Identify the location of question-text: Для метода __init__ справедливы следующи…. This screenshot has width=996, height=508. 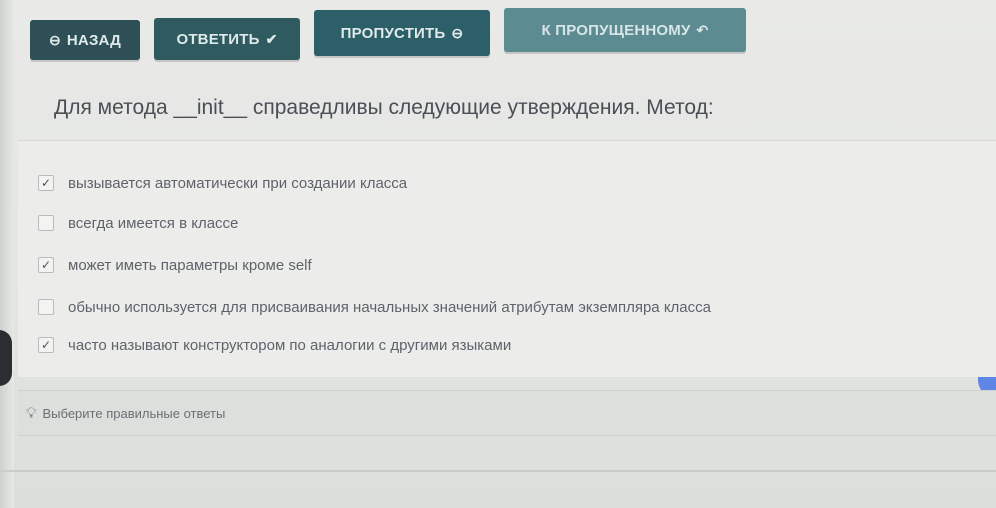
(384, 107).